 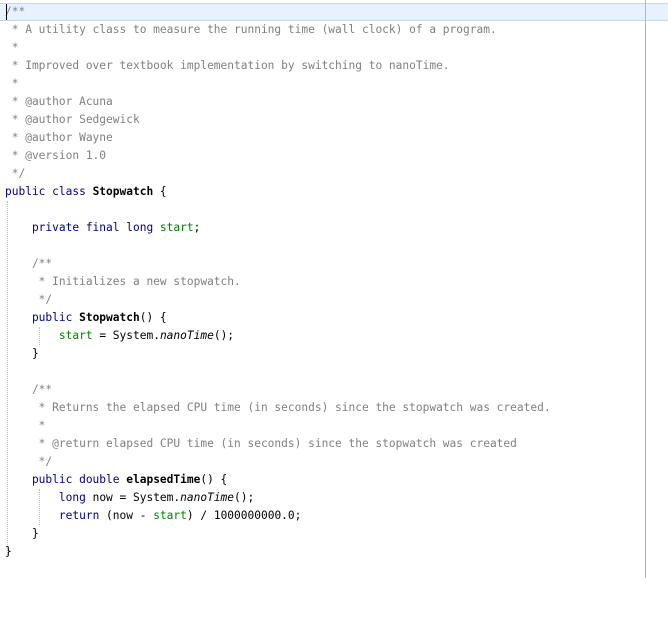 I want to click on code-line: start = System.nanoTime();, so click(x=278, y=336).